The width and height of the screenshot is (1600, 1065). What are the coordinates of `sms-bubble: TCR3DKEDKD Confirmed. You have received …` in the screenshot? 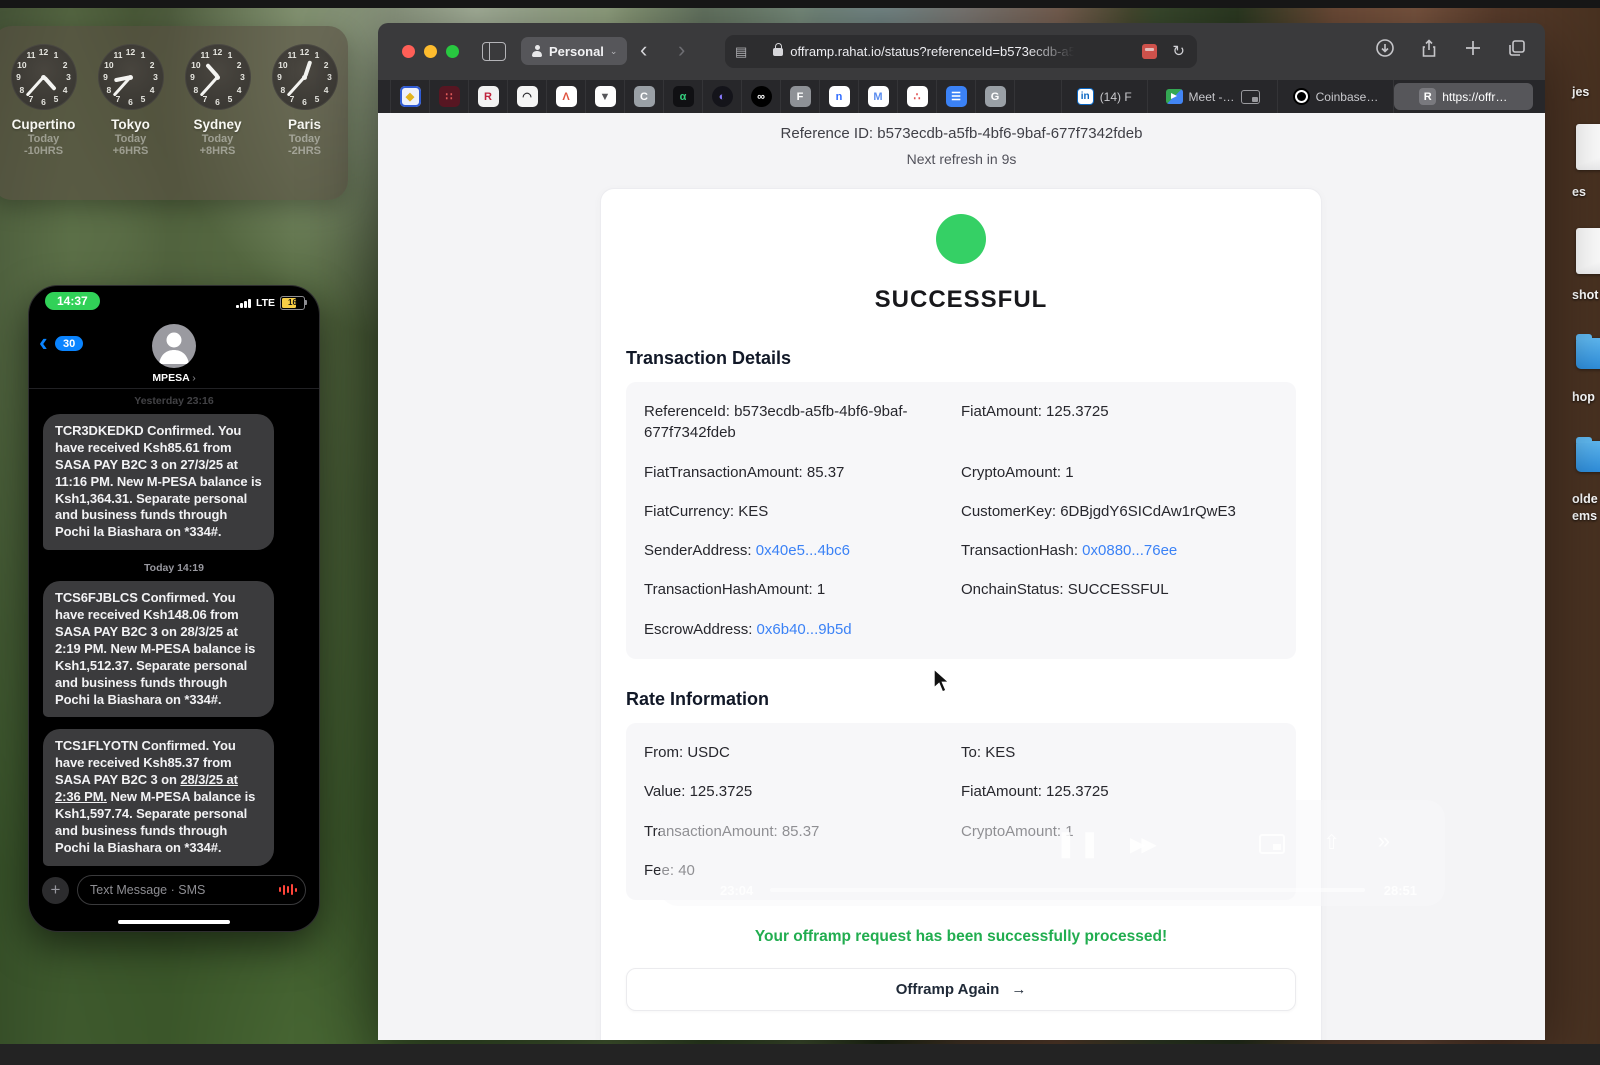 It's located at (158, 482).